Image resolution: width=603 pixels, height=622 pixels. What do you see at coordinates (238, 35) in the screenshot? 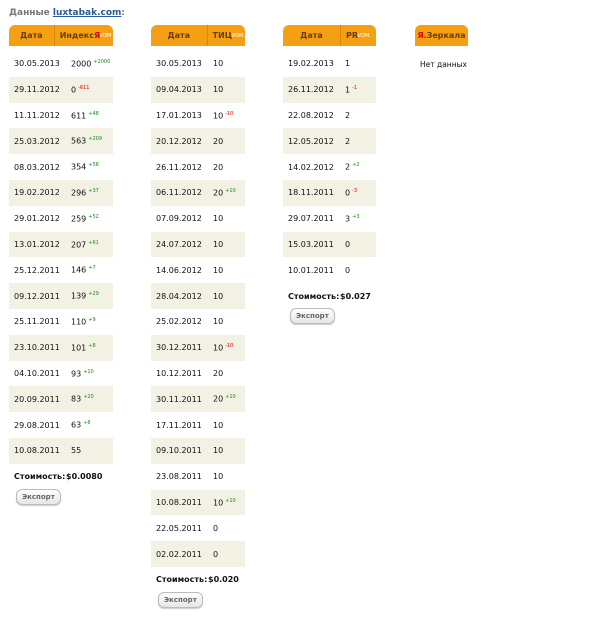
I see `change-header-label: ИЗМ.` at bounding box center [238, 35].